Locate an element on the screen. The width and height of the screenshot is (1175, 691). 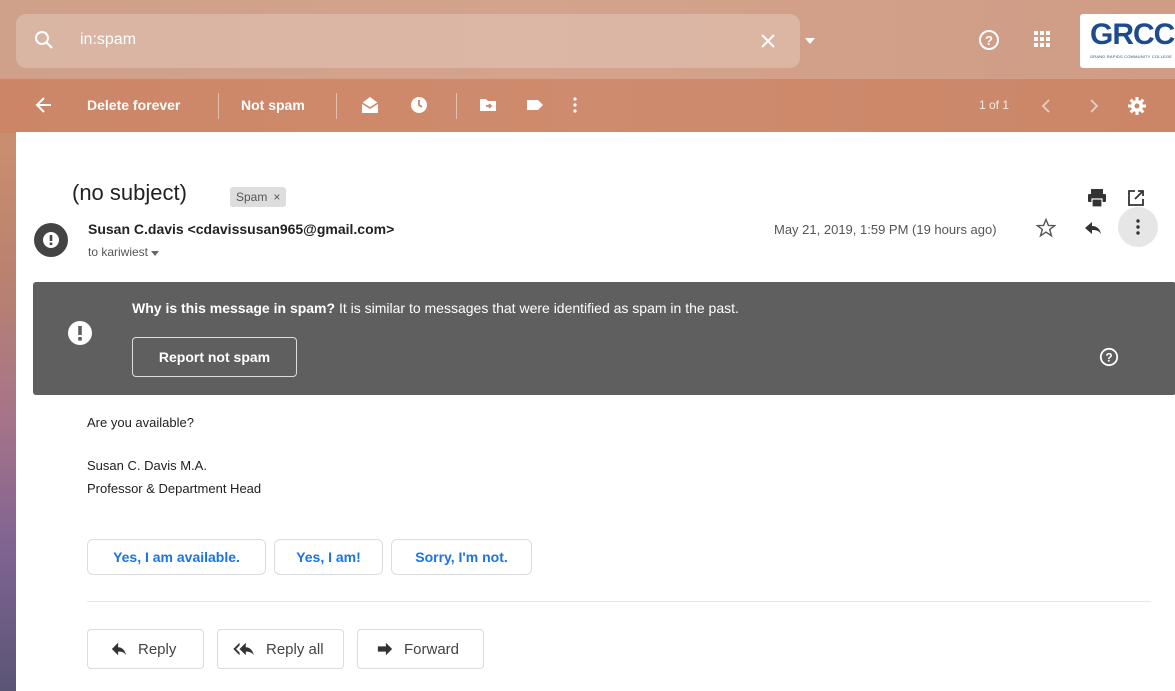
back-arrow-icon is located at coordinates (44, 105).